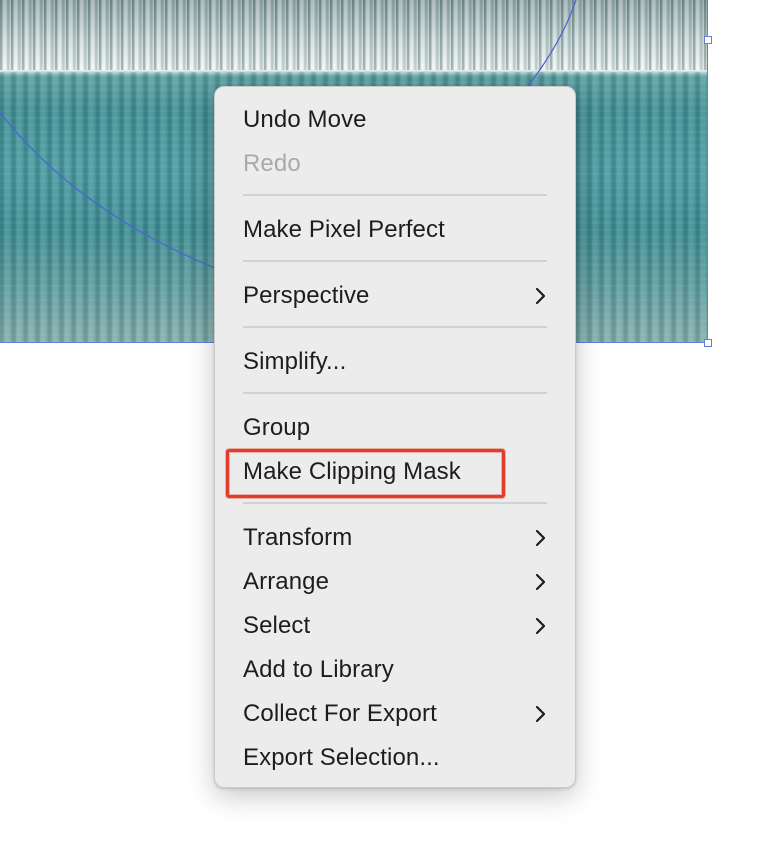 This screenshot has height=868, width=760. What do you see at coordinates (340, 713) in the screenshot?
I see `menu-item-label: Collect For Export` at bounding box center [340, 713].